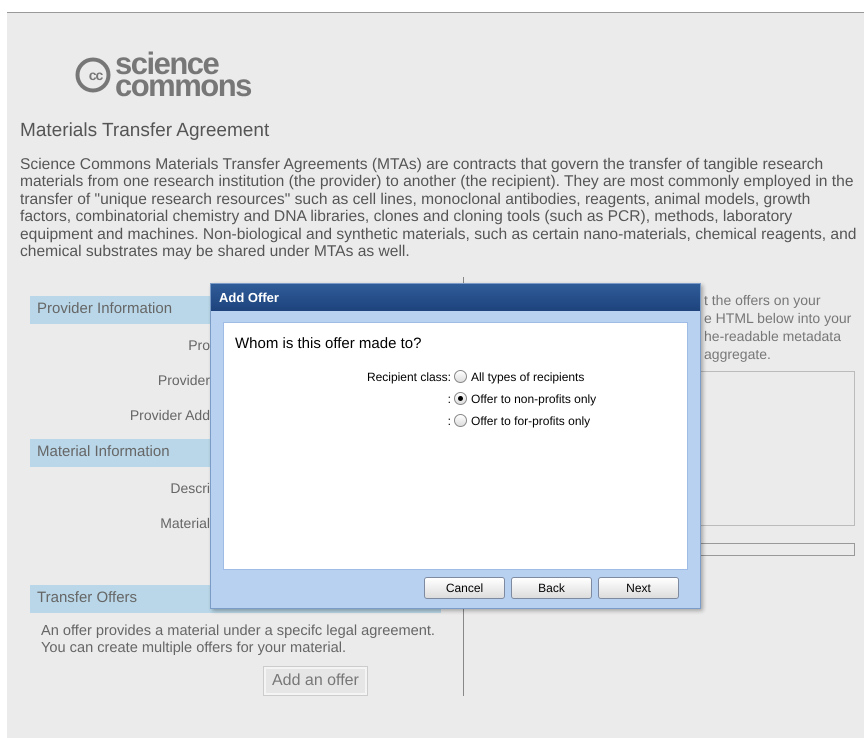 The image size is (864, 738). I want to click on offers-description: An offer provides a material under a specifc legal agreement. You can create multiple offers for your material., so click(238, 639).